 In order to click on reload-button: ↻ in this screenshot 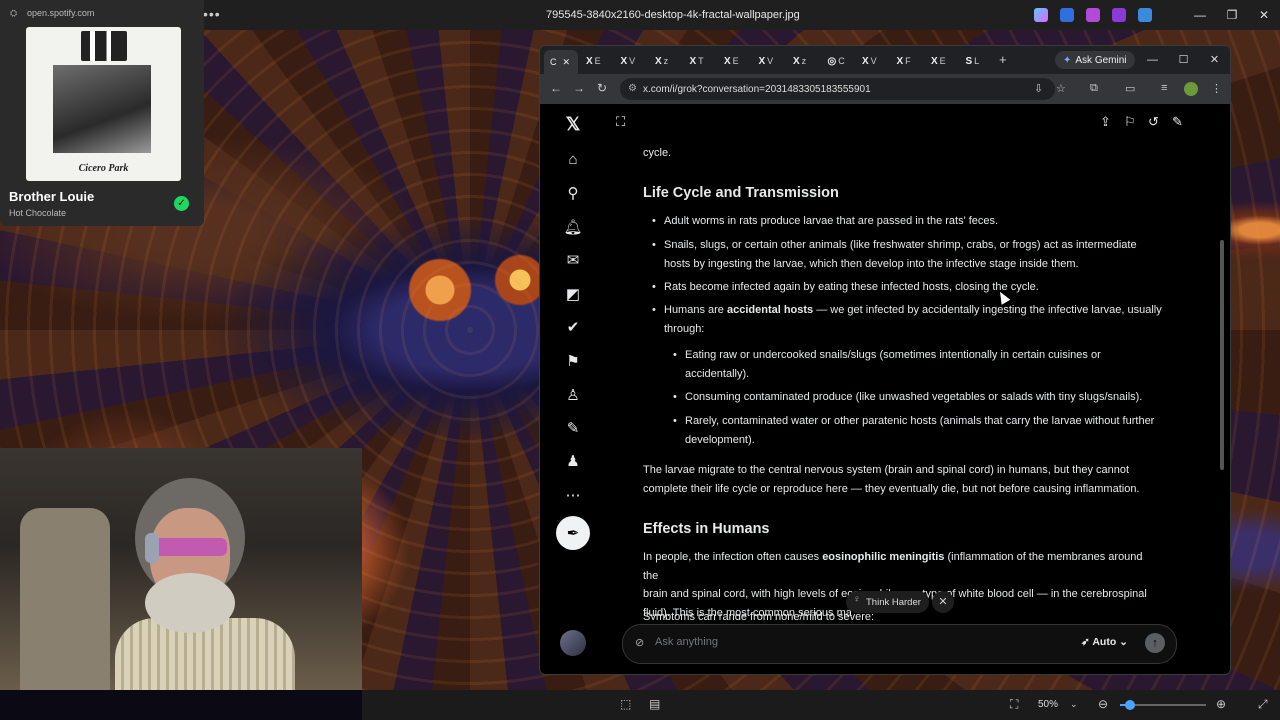, I will do `click(602, 88)`.